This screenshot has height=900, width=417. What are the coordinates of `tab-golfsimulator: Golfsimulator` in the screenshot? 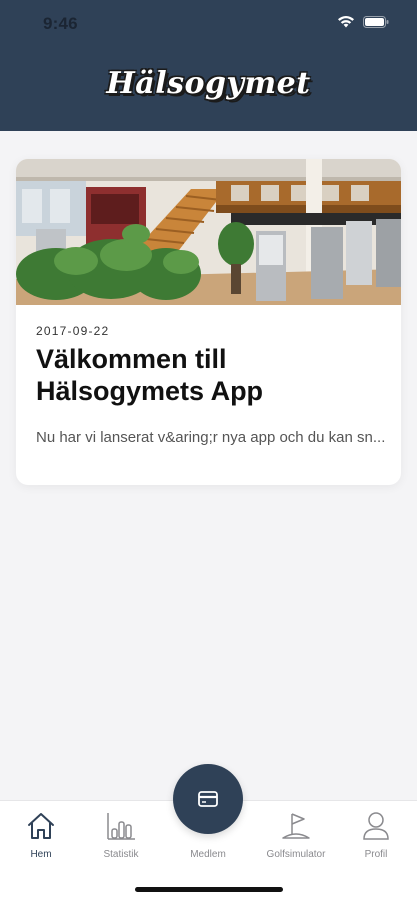 It's located at (296, 836).